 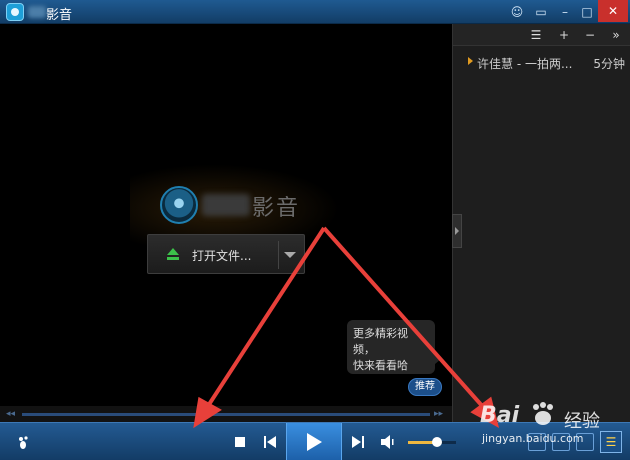 I want to click on watermark-url: jingyan.baidu.com, so click(x=533, y=438).